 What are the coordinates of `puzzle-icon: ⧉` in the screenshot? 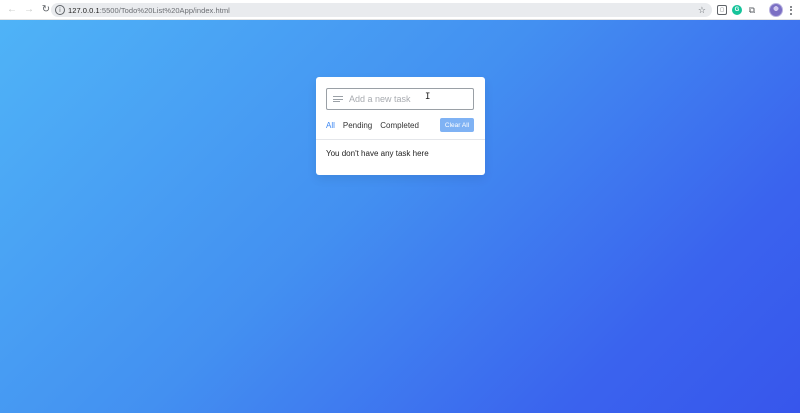 It's located at (752, 10).